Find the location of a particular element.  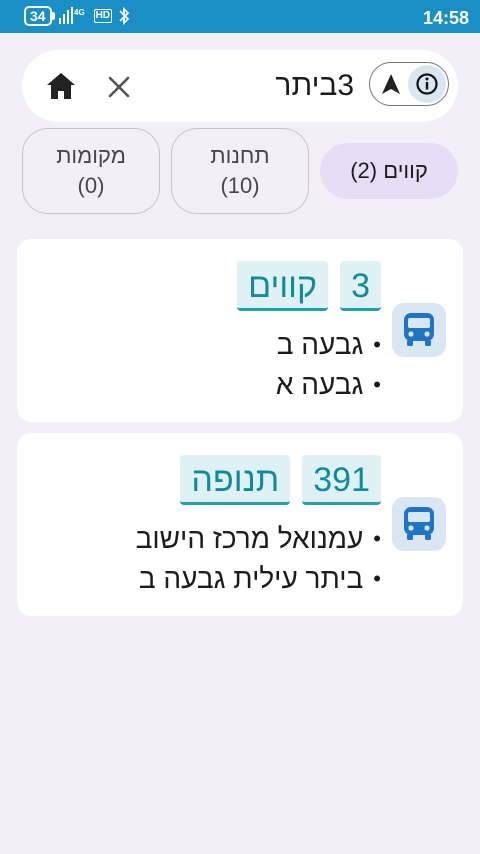

chip-label: קווים is located at coordinates (405, 170).